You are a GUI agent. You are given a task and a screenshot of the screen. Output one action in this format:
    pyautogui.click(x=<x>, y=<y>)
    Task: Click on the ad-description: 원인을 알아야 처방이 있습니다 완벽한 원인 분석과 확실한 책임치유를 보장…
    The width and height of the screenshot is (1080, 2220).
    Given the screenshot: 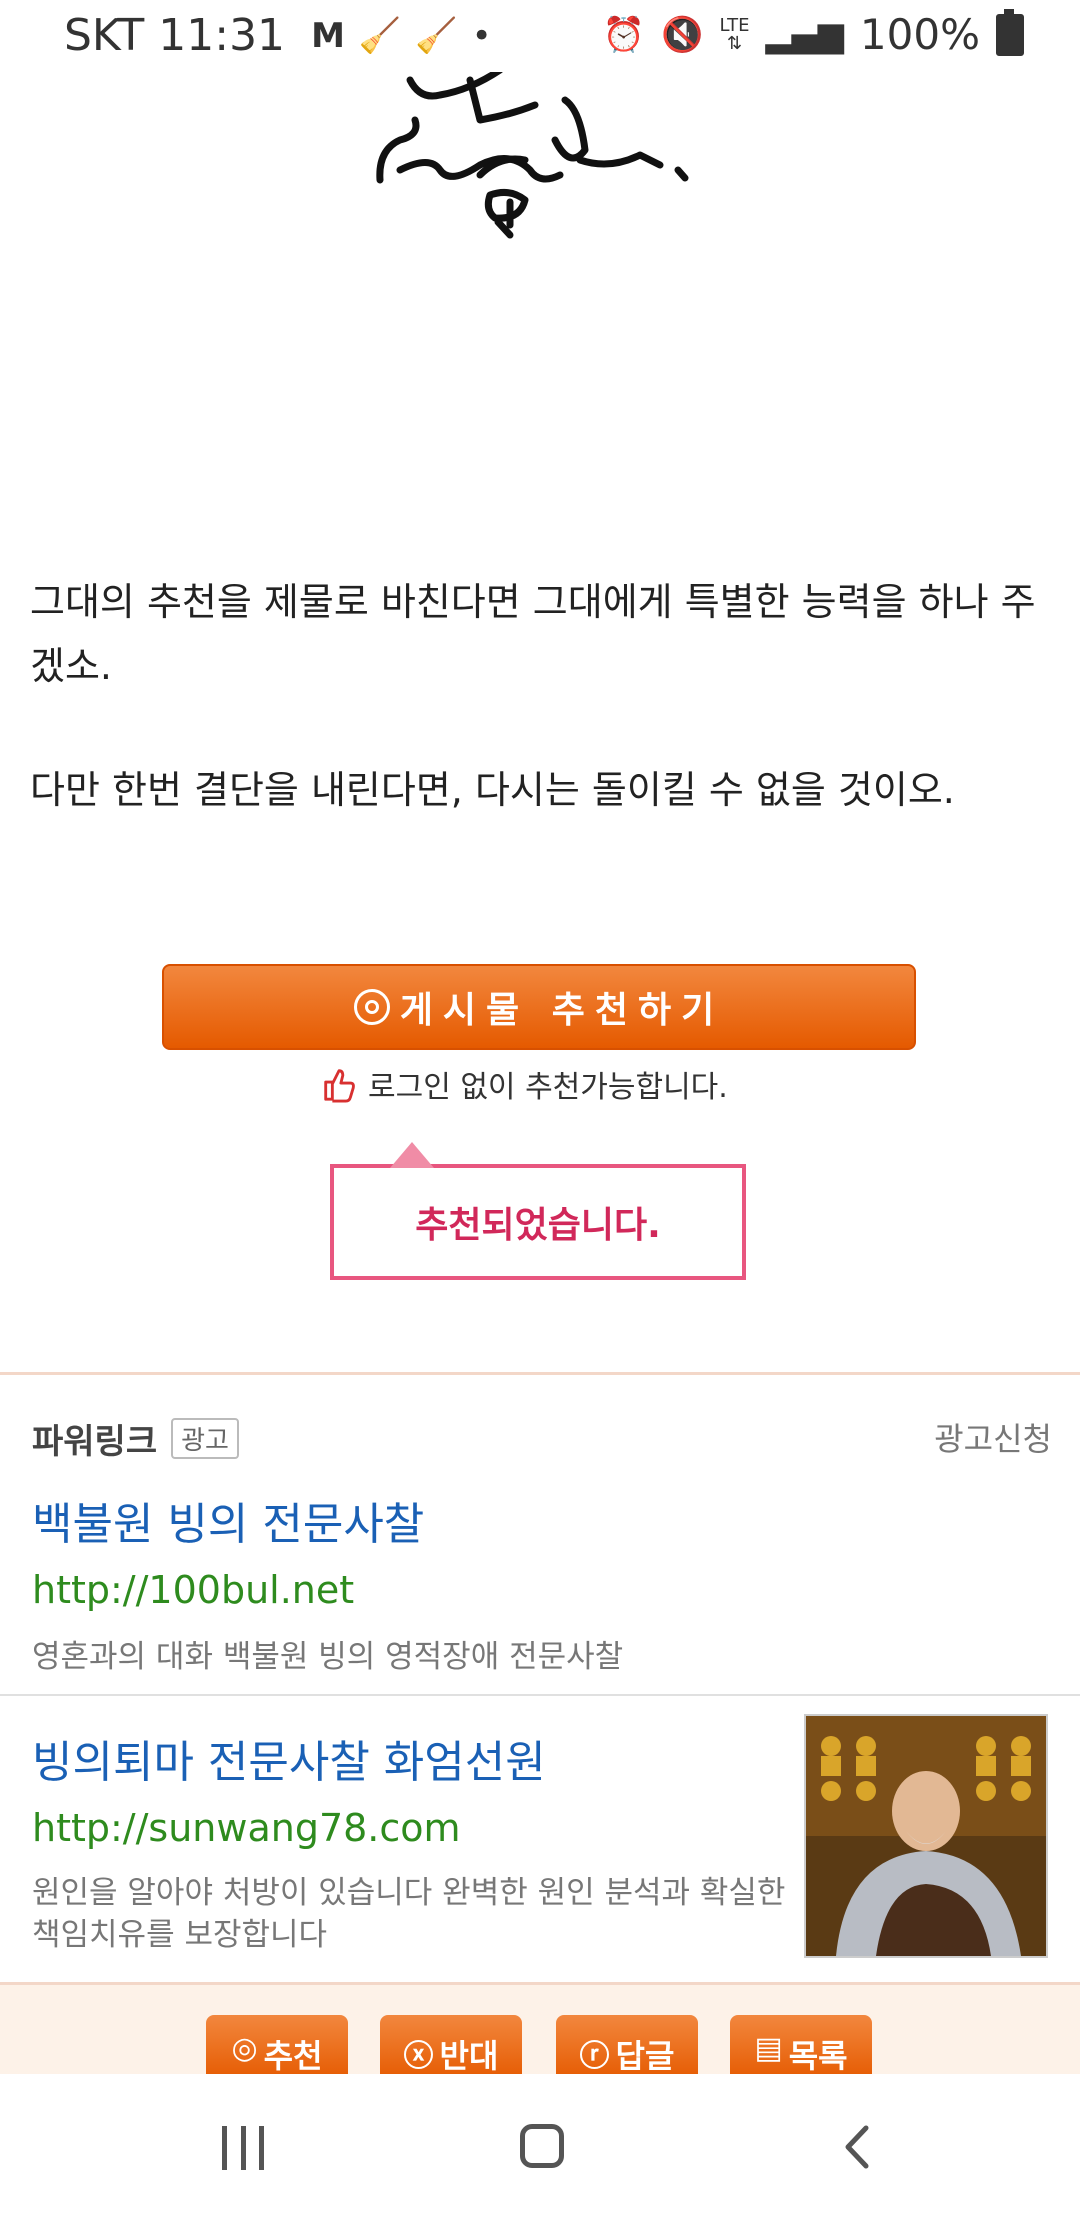 What is the action you would take?
    pyautogui.click(x=409, y=1914)
    